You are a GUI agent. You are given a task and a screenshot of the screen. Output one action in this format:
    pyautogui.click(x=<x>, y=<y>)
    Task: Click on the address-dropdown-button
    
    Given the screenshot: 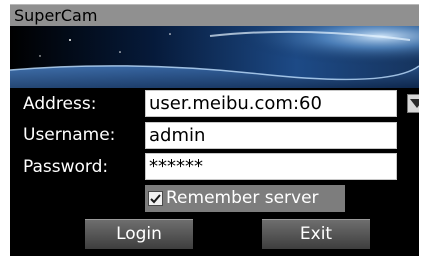 What is the action you would take?
    pyautogui.click(x=413, y=103)
    